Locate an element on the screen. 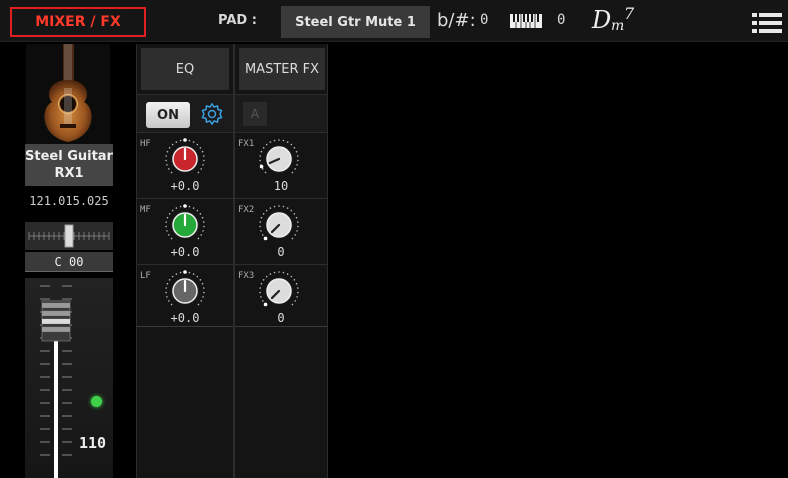 The image size is (788, 478). fx-send-3-knob is located at coordinates (279, 289).